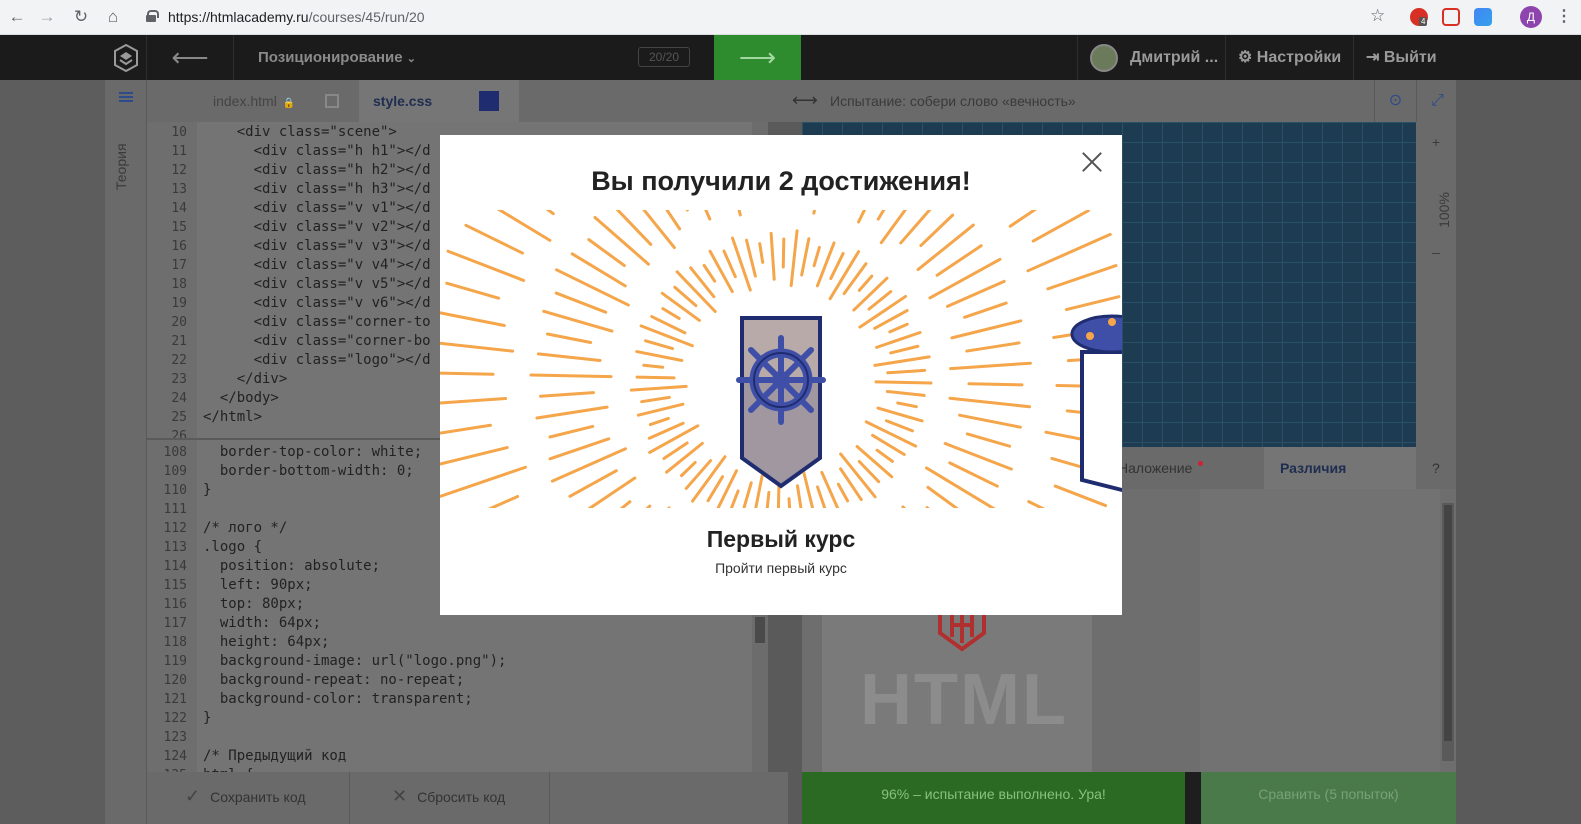 This screenshot has height=824, width=1581. What do you see at coordinates (300, 132) in the screenshot?
I see `code-text: <div class="scene">` at bounding box center [300, 132].